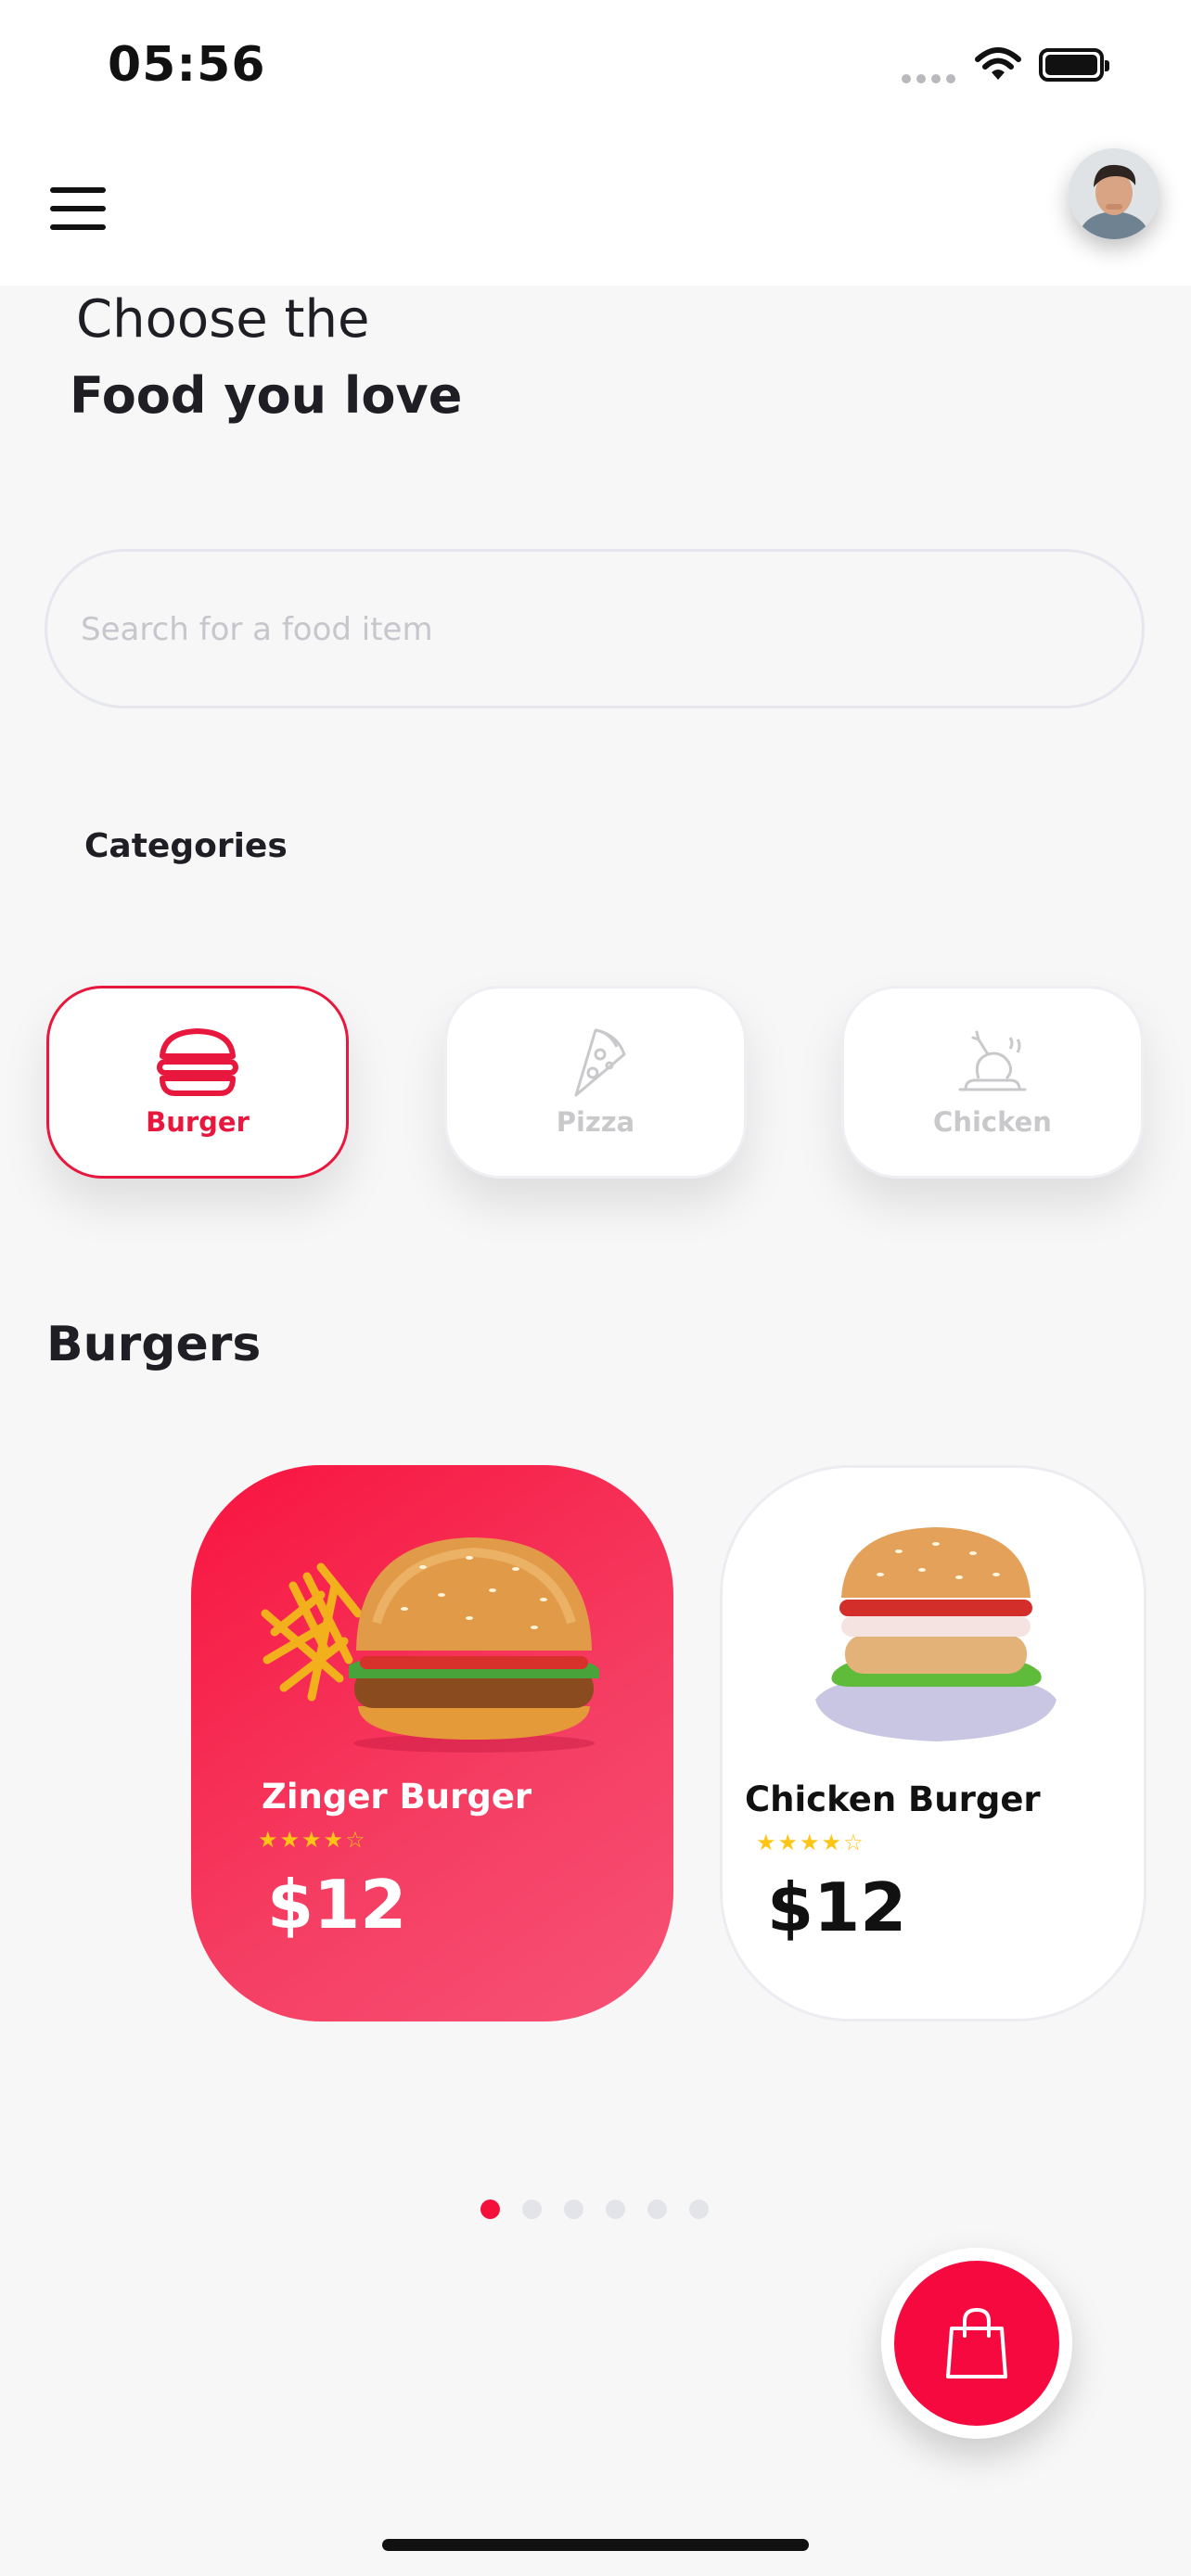 Image resolution: width=1191 pixels, height=2576 pixels. I want to click on category-label: Burger, so click(198, 1122).